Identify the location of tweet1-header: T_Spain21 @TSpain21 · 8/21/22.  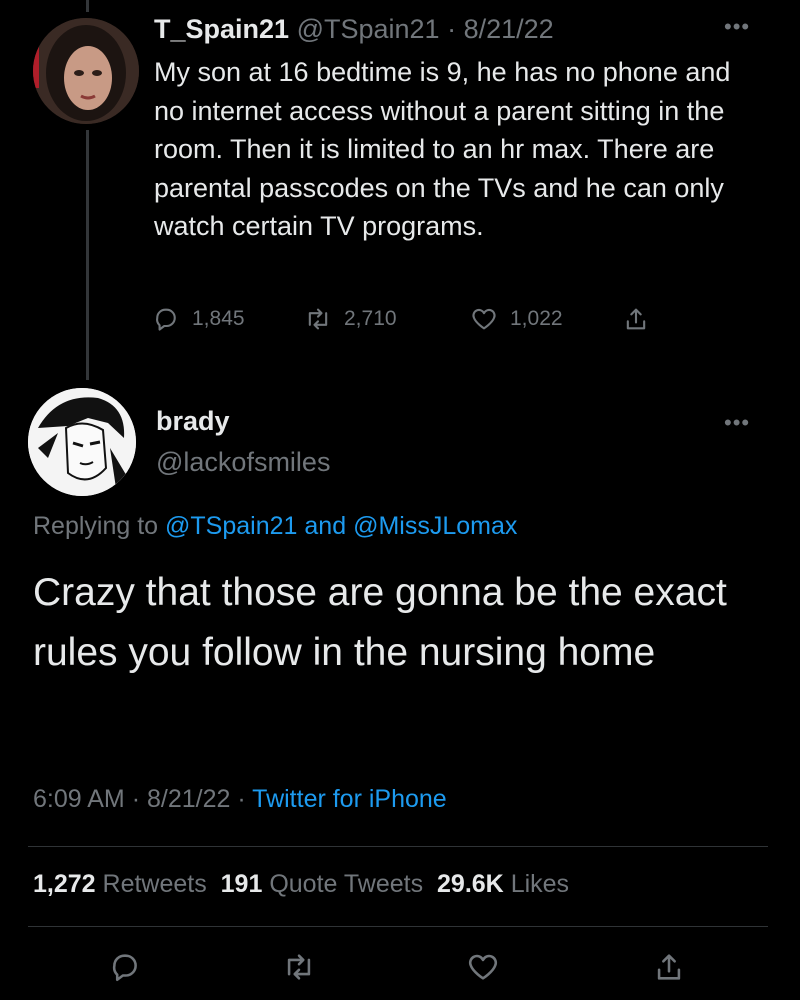
(354, 29).